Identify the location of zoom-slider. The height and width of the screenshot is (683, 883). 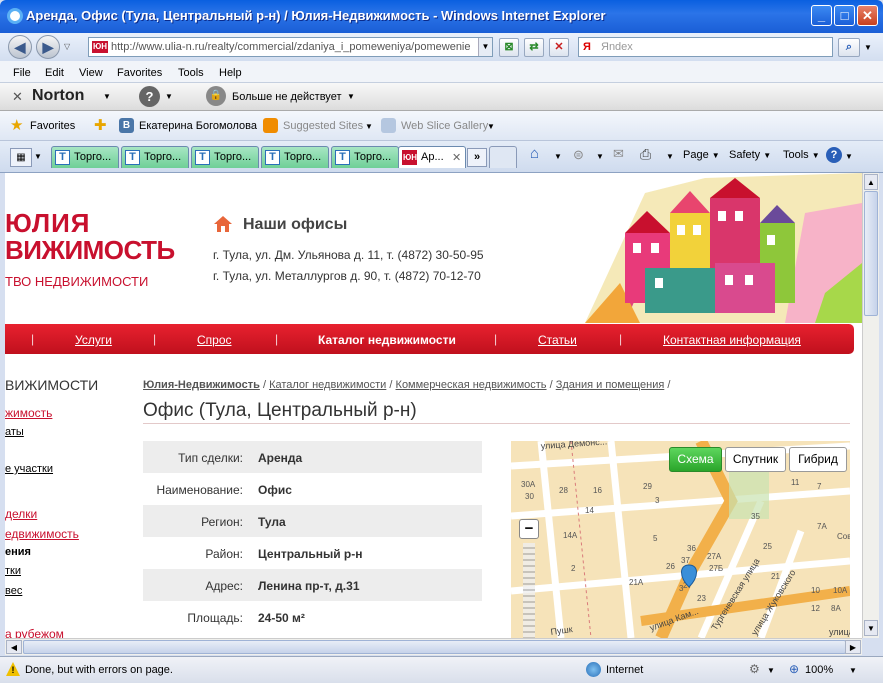
(529, 590).